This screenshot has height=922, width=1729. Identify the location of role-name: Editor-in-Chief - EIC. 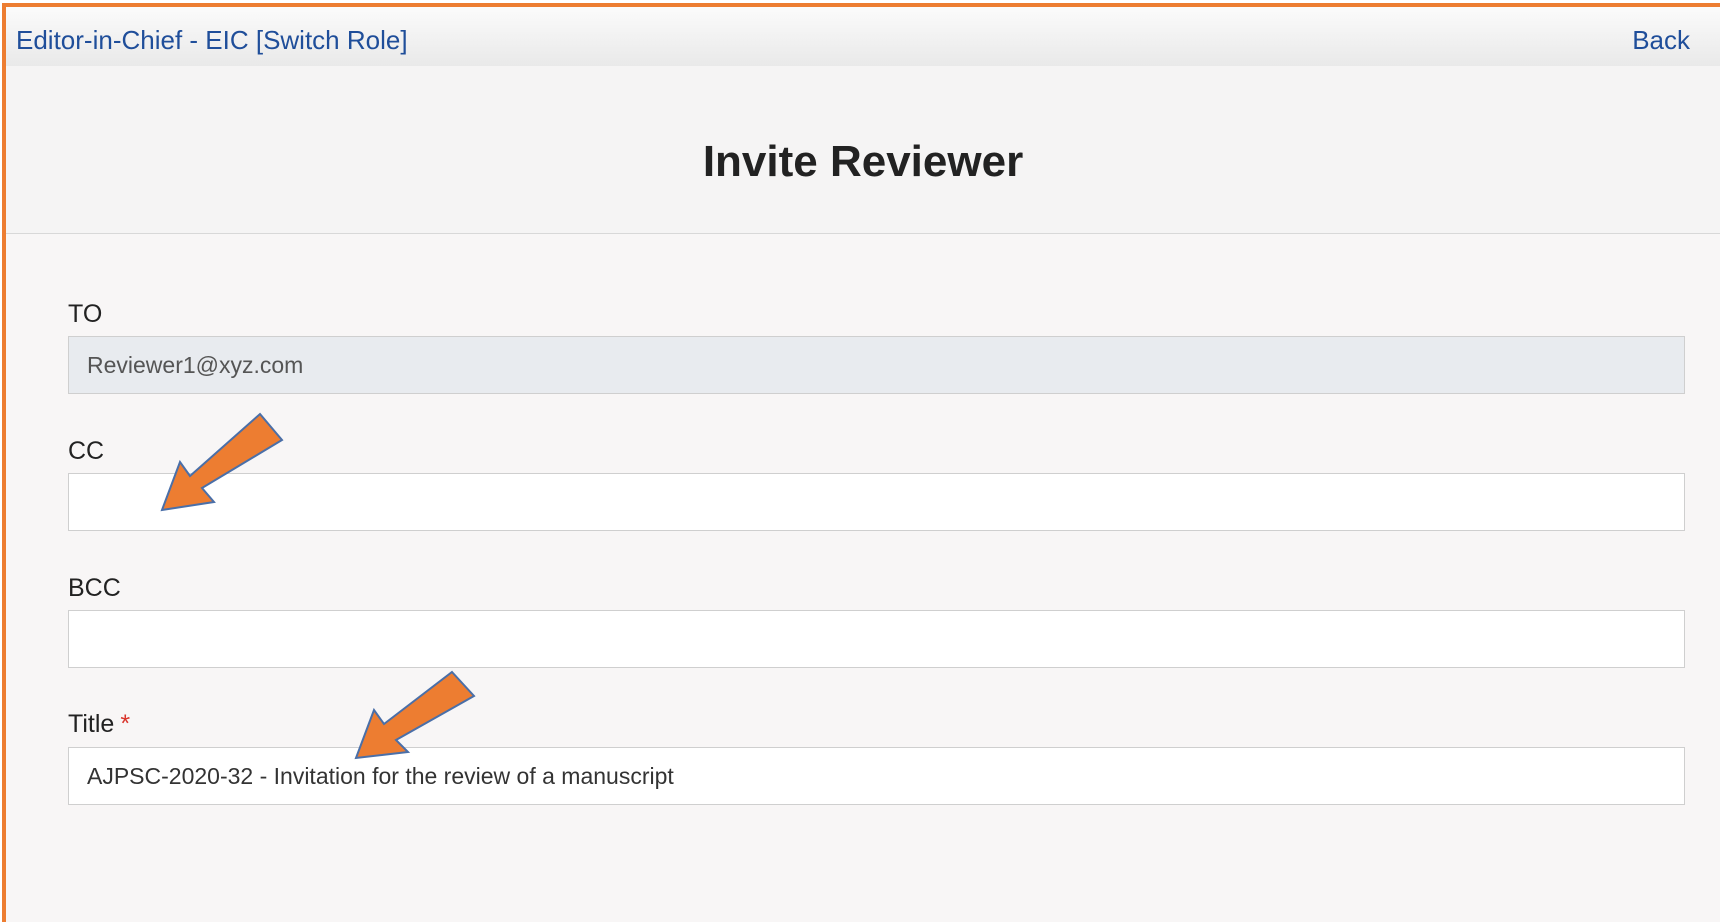
(136, 40).